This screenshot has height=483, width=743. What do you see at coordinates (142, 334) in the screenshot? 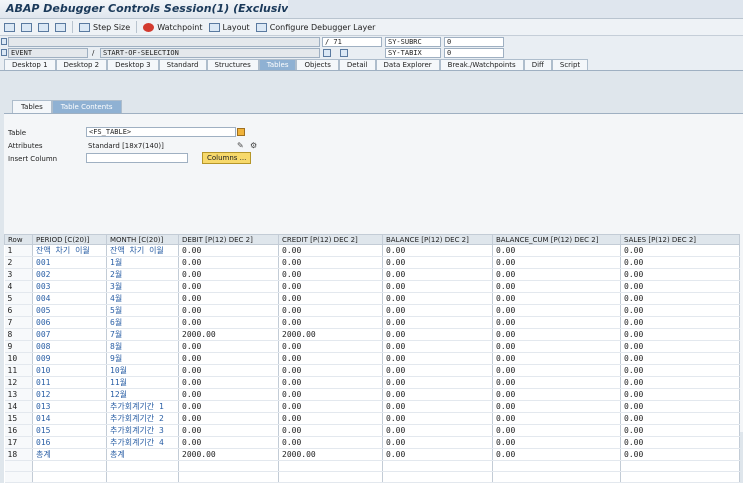
I see `table-cell: 7월` at bounding box center [142, 334].